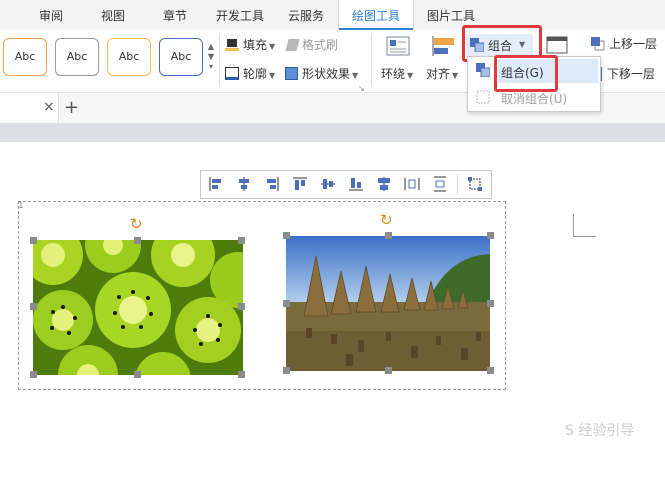 This screenshot has height=477, width=665. What do you see at coordinates (51, 15) in the screenshot?
I see `tab-review: 审阅` at bounding box center [51, 15].